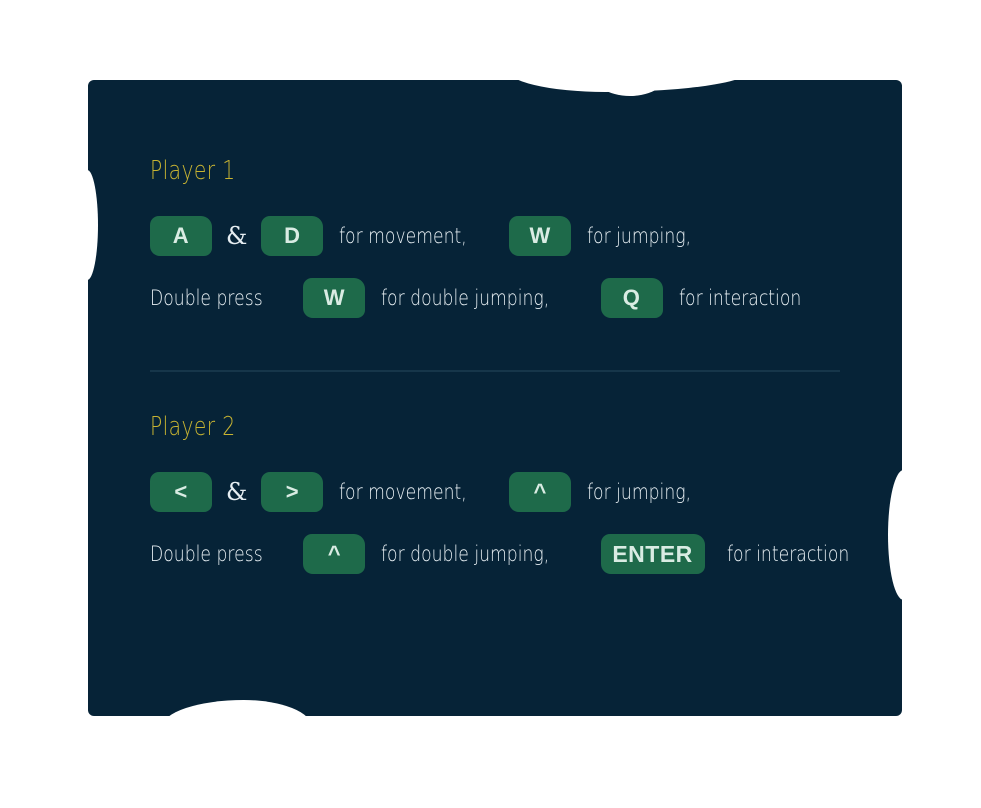 The height and width of the screenshot is (808, 981). What do you see at coordinates (652, 554) in the screenshot?
I see `key-enter: ENTER` at bounding box center [652, 554].